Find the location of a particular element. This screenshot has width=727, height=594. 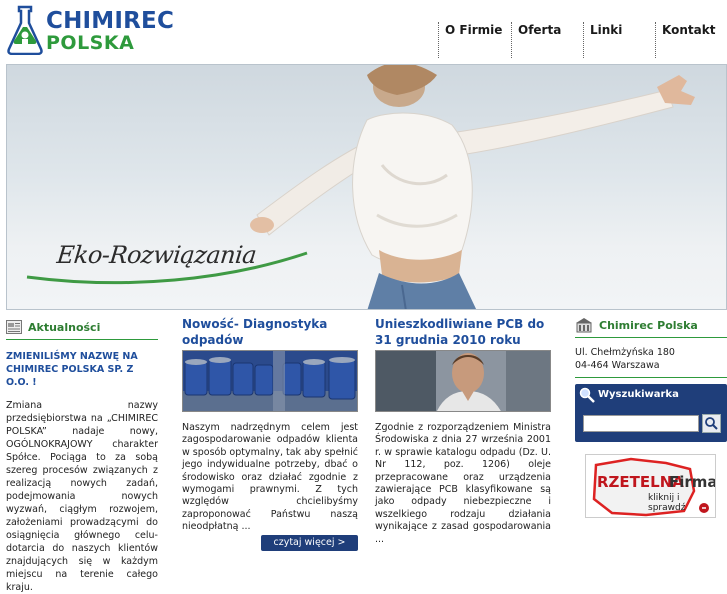

logo-text-polska: POLSKA is located at coordinates (90, 43).